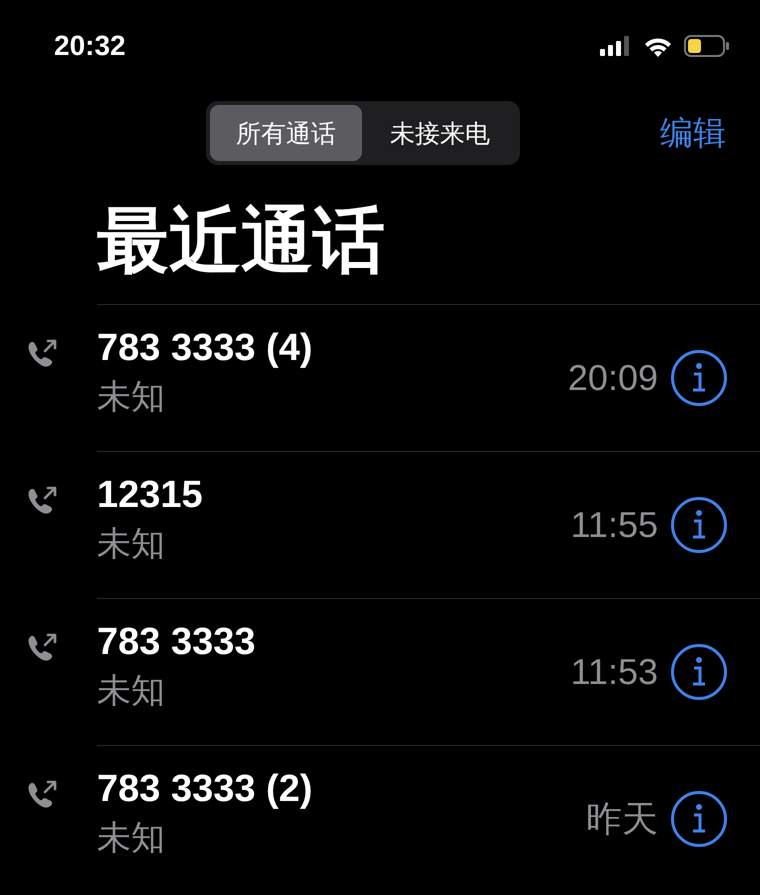 The height and width of the screenshot is (895, 760). I want to click on call-time: 11:55, so click(614, 525).